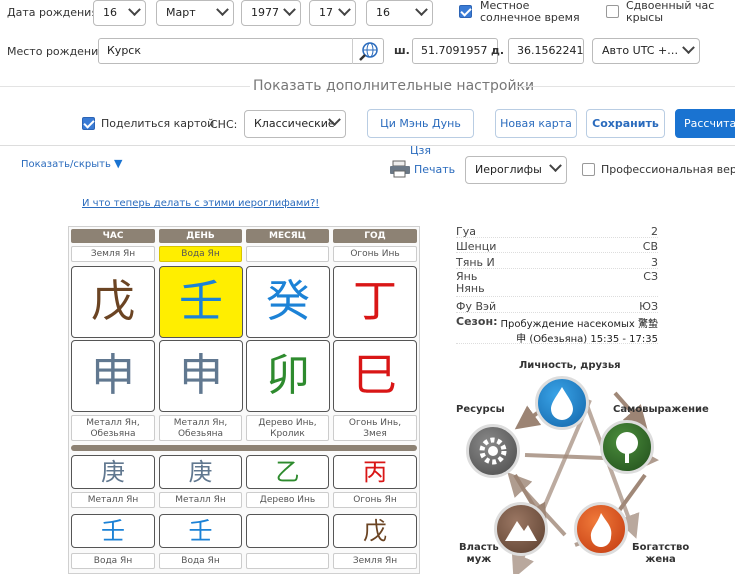  Describe the element at coordinates (118, 163) in the screenshot. I see `triangle-down-icon: ▼` at that location.